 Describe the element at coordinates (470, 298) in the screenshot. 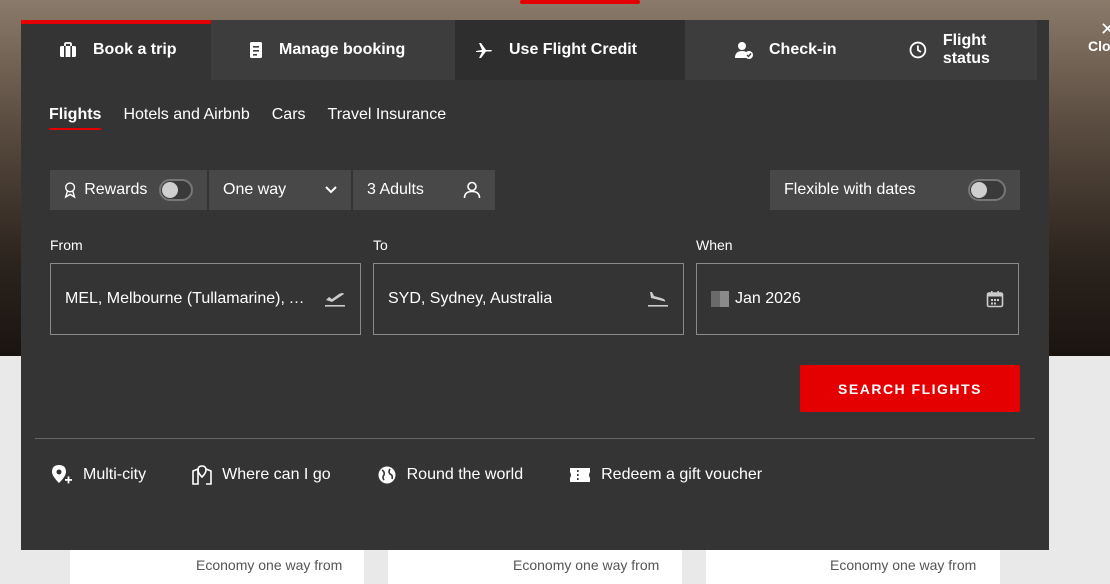

I see `to-value: SYD, Sydney, Australia` at that location.